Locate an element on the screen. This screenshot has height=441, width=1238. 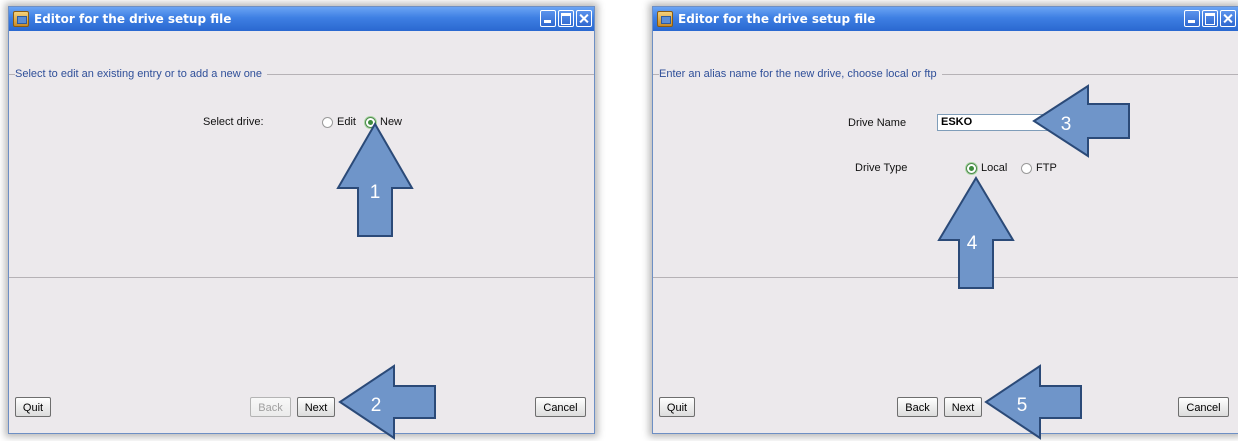
callout-number: 4 is located at coordinates (972, 243).